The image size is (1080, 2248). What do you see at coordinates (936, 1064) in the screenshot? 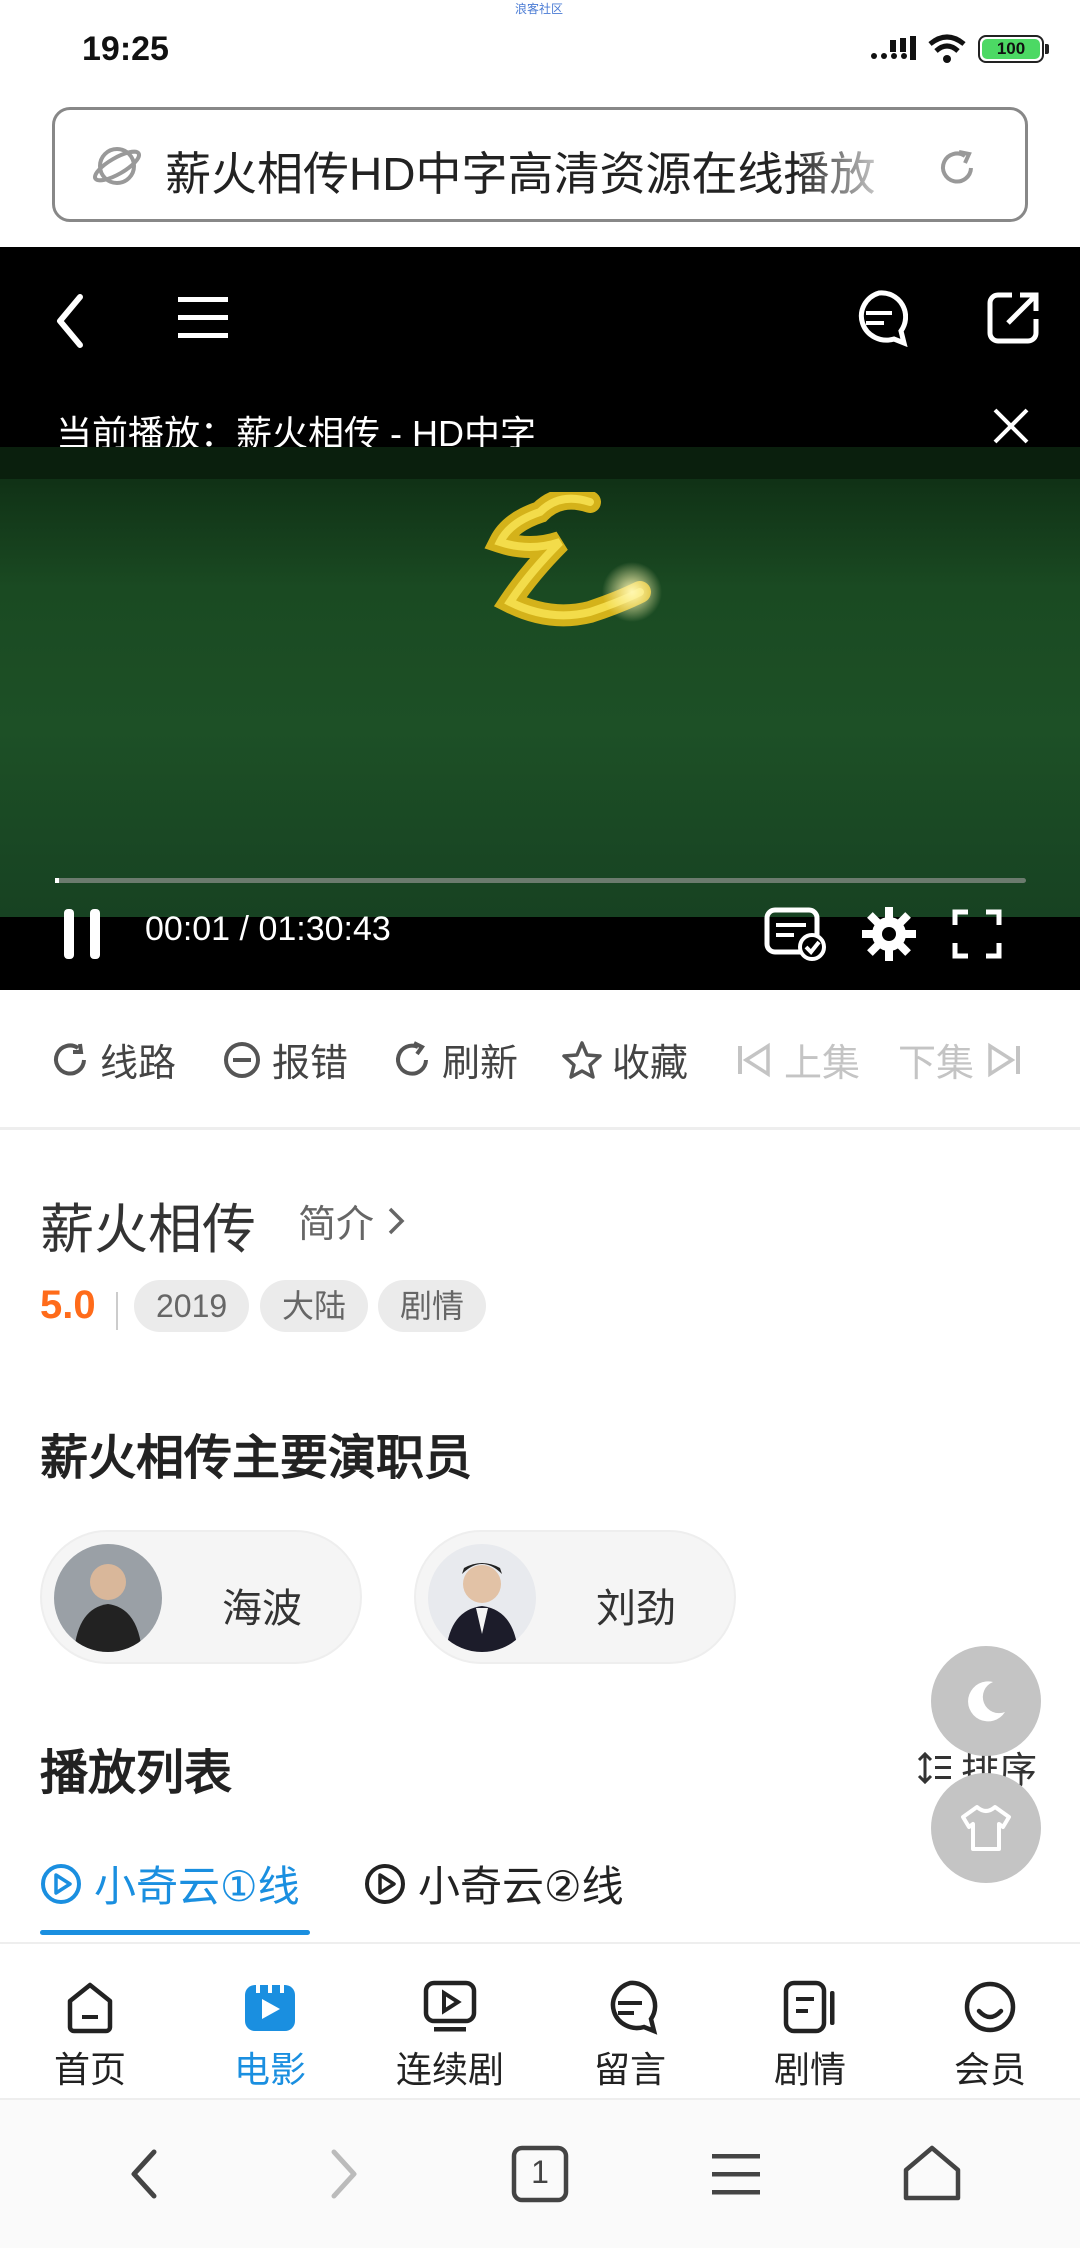
I see `next-label: 下集` at bounding box center [936, 1064].